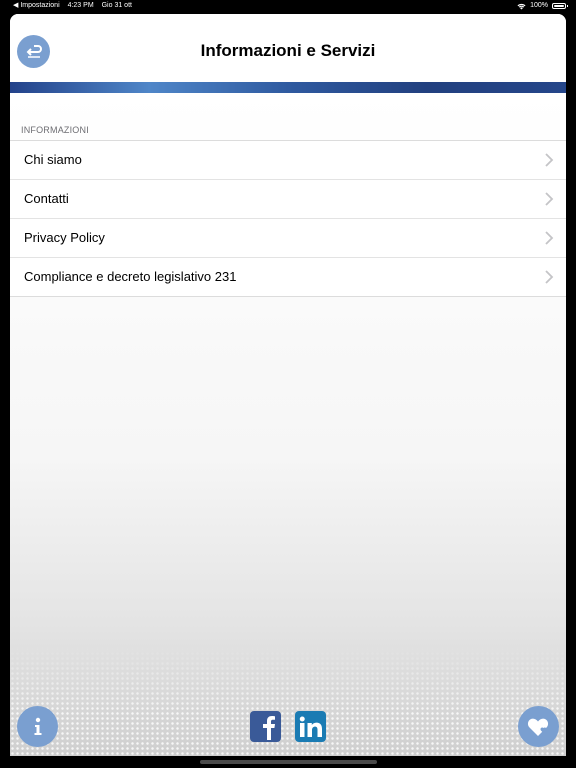  I want to click on list-item-privacy-policy: Privacy Policy, so click(288, 238).